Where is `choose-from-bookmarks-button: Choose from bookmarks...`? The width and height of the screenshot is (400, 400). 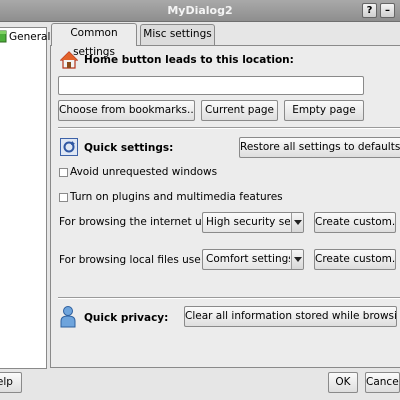
choose-from-bookmarks-button: Choose from bookmarks... is located at coordinates (126, 110).